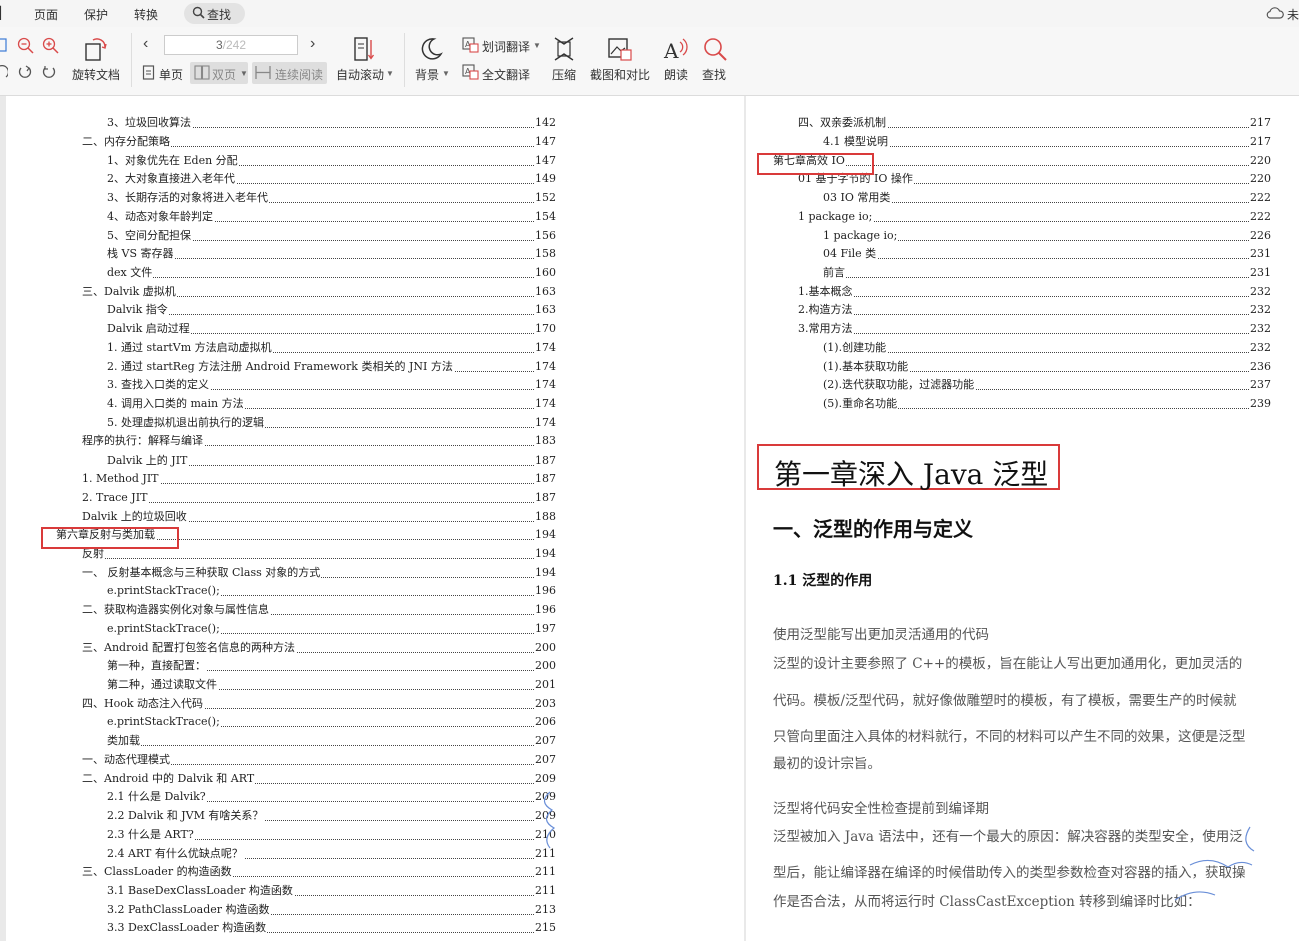 The height and width of the screenshot is (941, 1299). What do you see at coordinates (1034, 309) in the screenshot?
I see `toc-entry: 2.构造方法 232` at bounding box center [1034, 309].